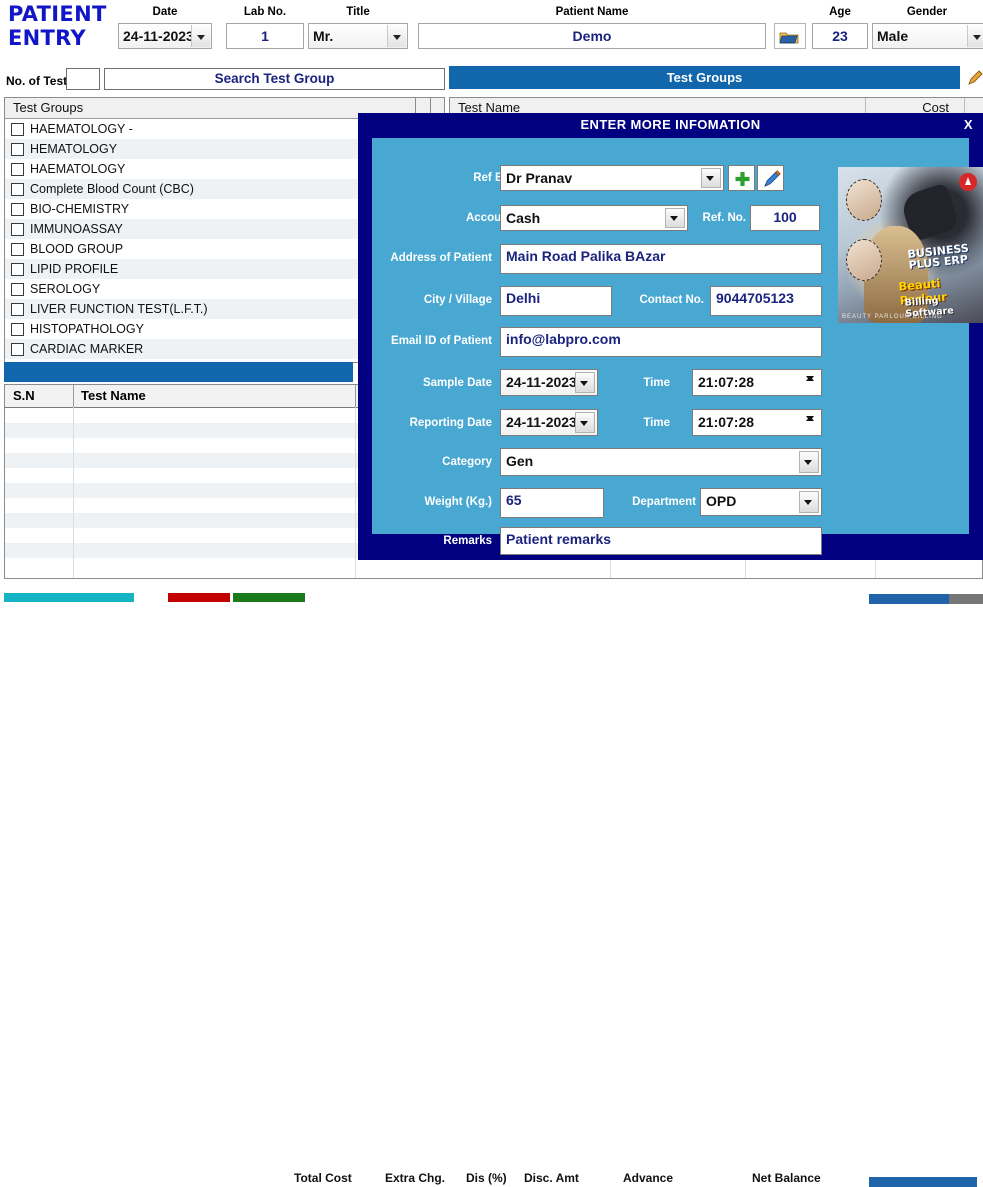 The height and width of the screenshot is (1187, 983). What do you see at coordinates (467, 462) in the screenshot?
I see `category-label: Category` at bounding box center [467, 462].